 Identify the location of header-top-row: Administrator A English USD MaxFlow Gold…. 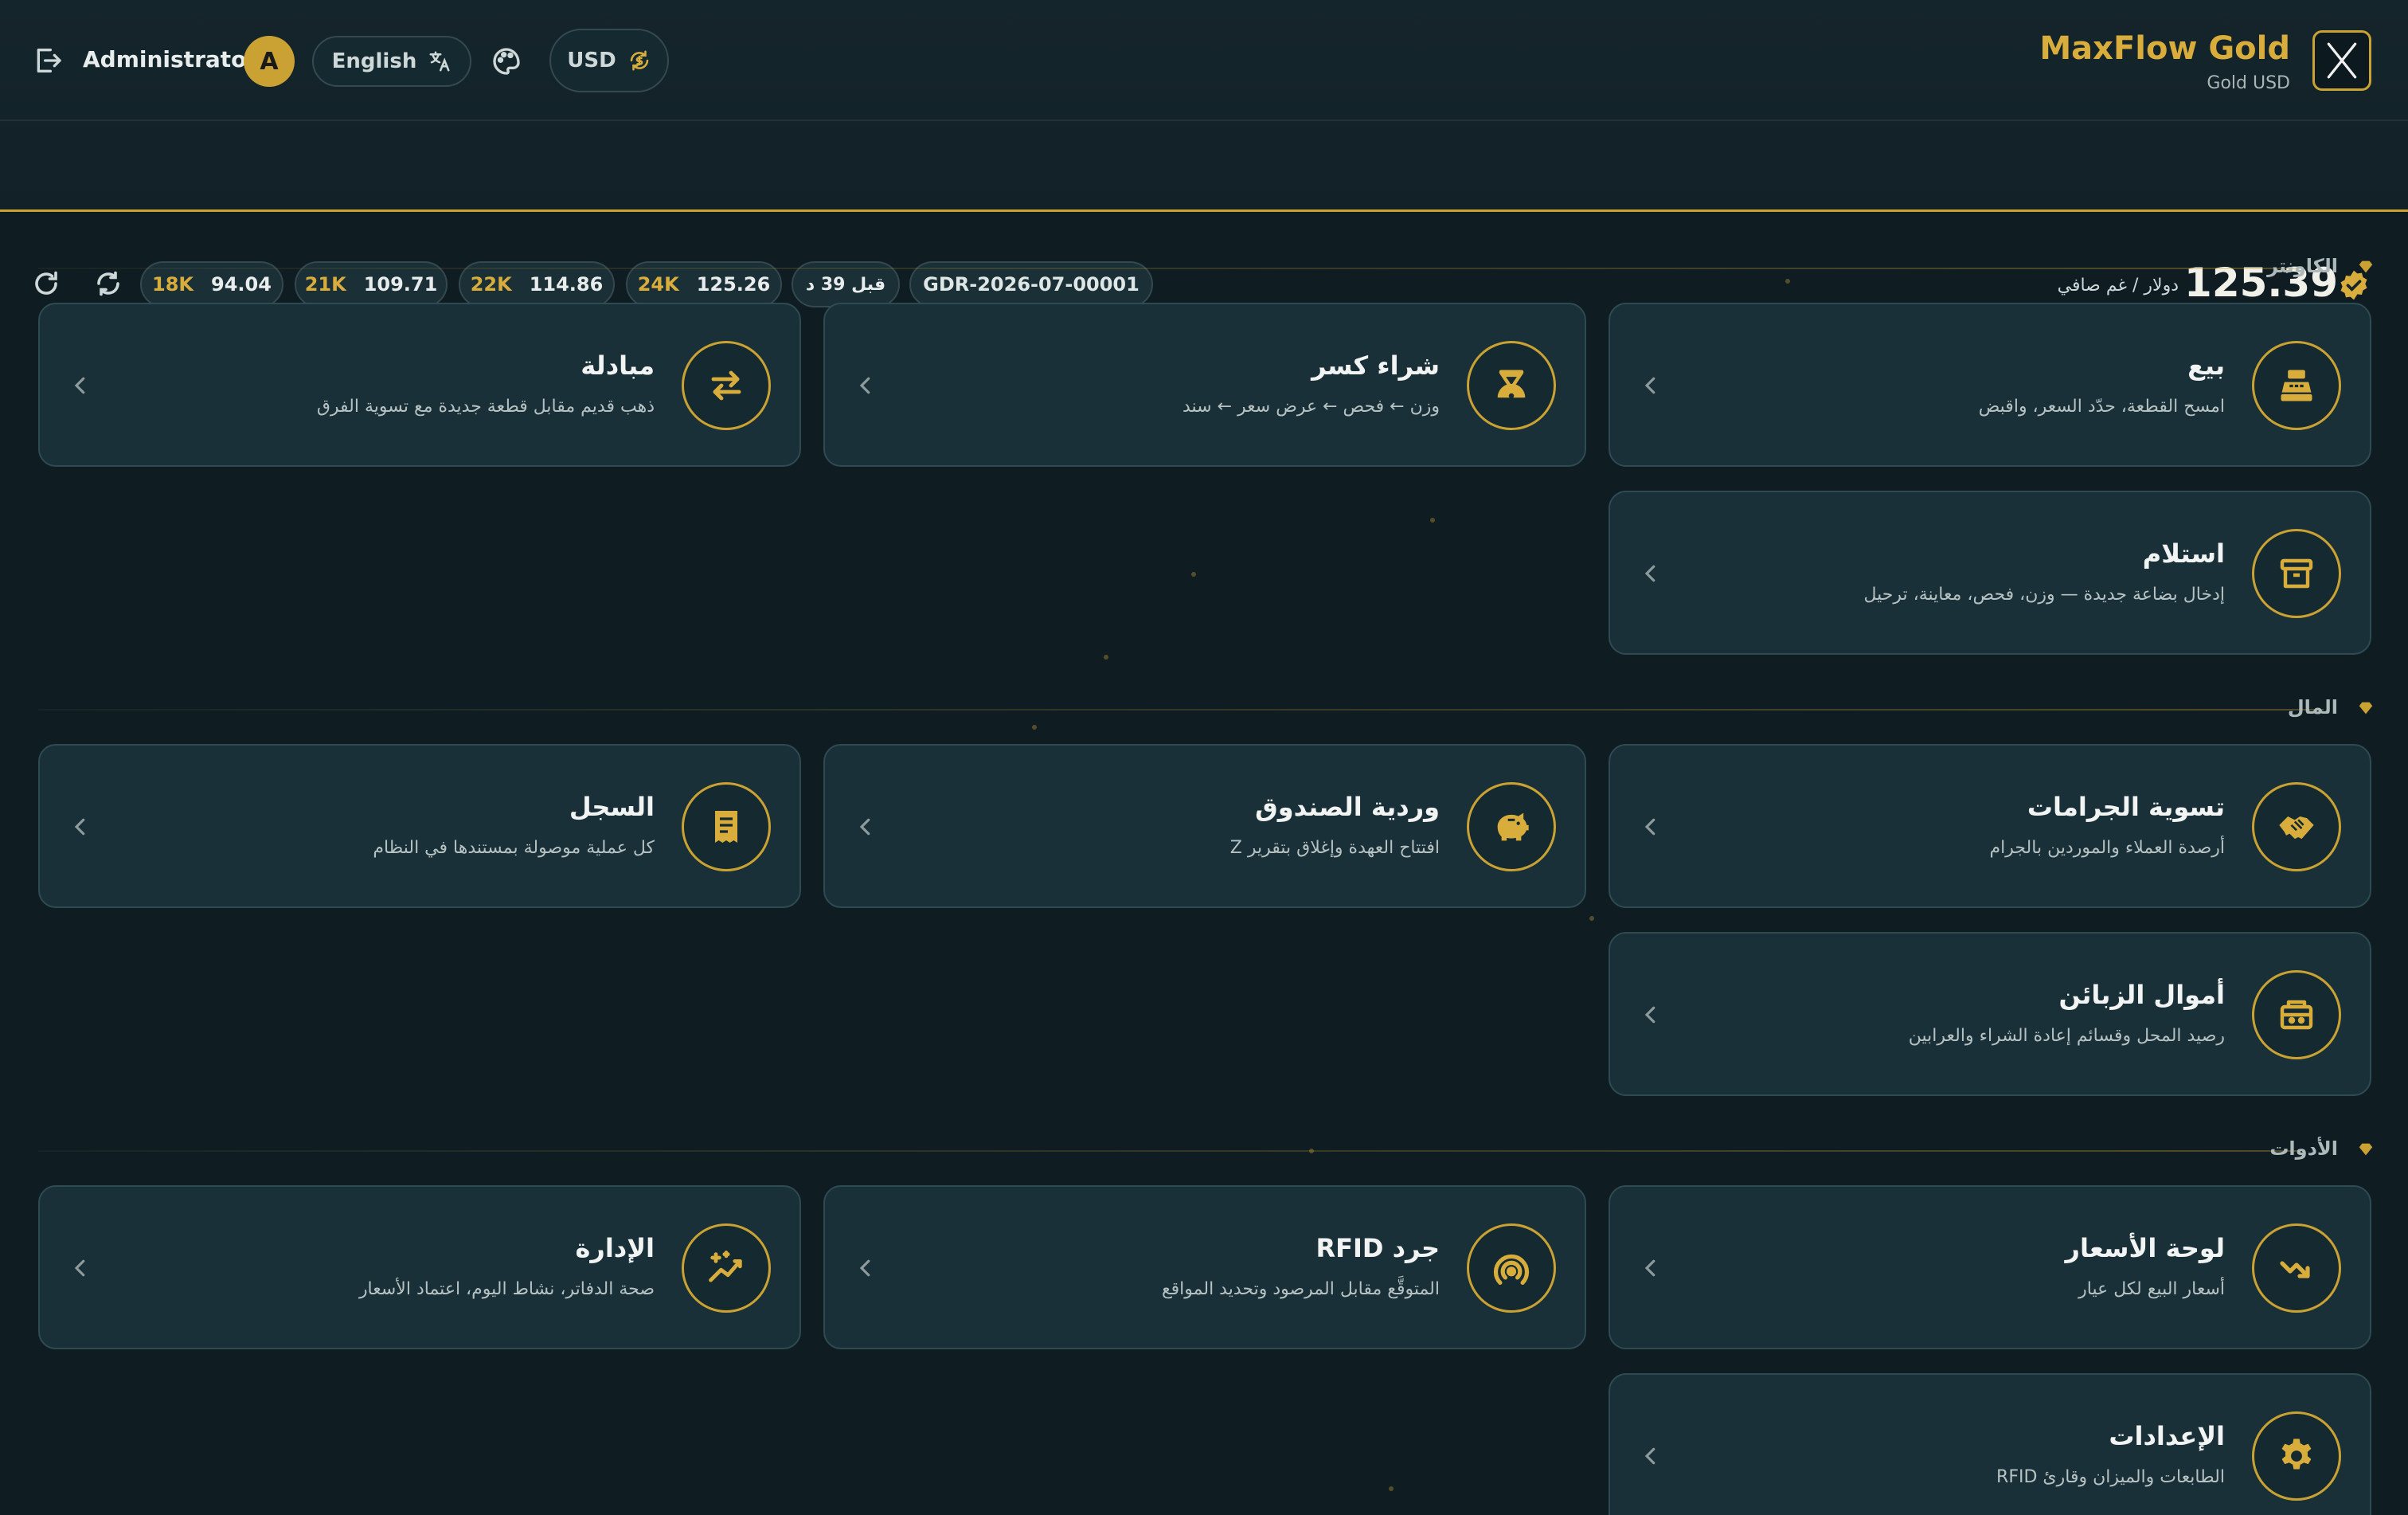
(1204, 60).